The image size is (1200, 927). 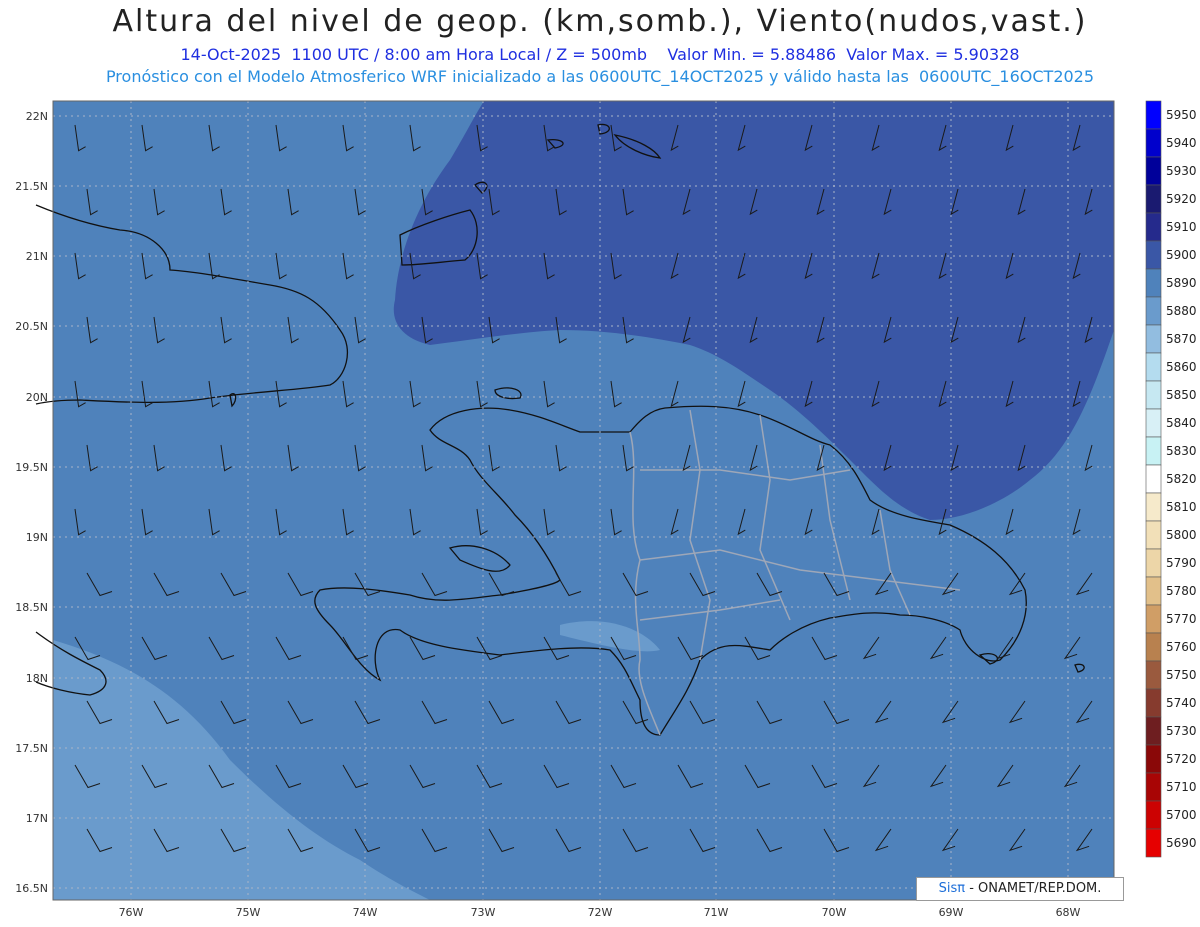 What do you see at coordinates (31, 888) in the screenshot?
I see `lat-label: 16.5N` at bounding box center [31, 888].